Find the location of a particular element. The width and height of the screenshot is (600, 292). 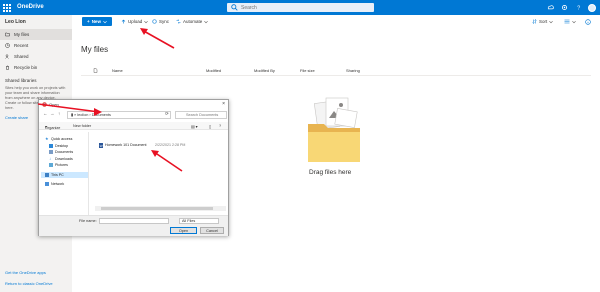

sync-icon is located at coordinates (154, 21).